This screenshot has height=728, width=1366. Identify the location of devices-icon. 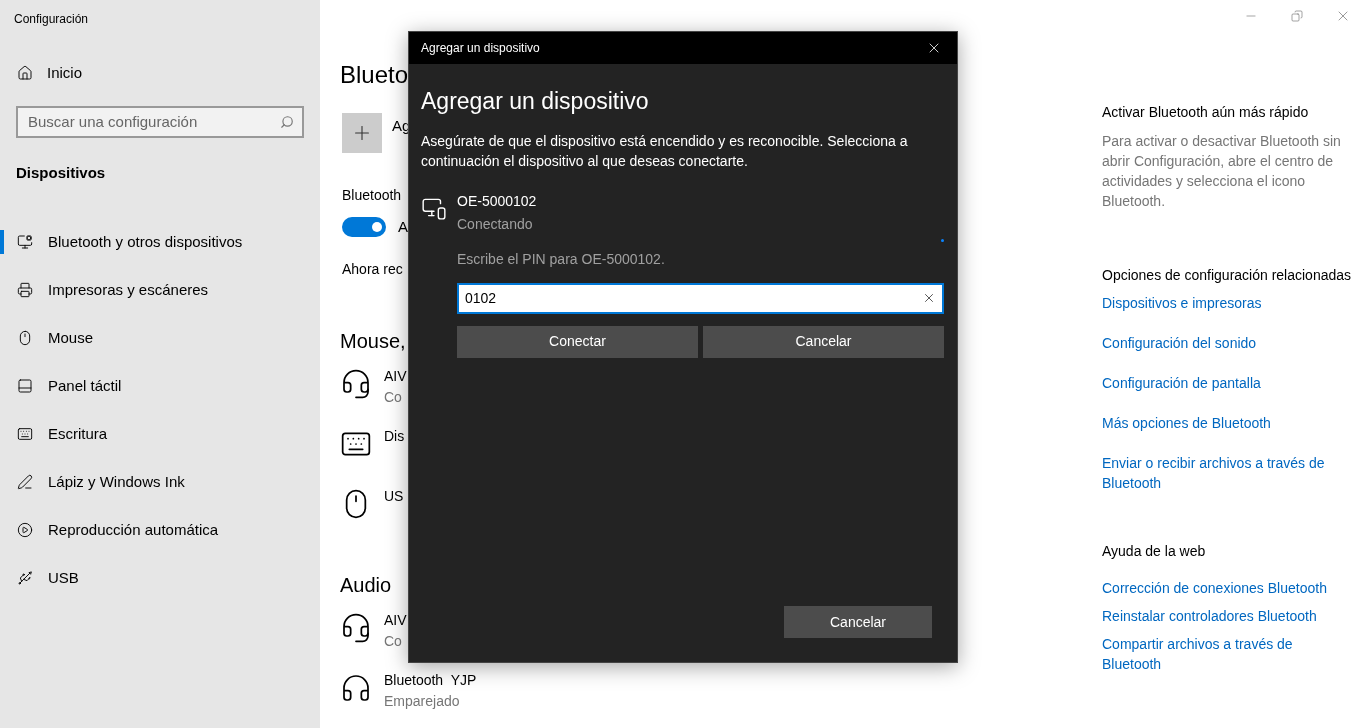
(25, 242).